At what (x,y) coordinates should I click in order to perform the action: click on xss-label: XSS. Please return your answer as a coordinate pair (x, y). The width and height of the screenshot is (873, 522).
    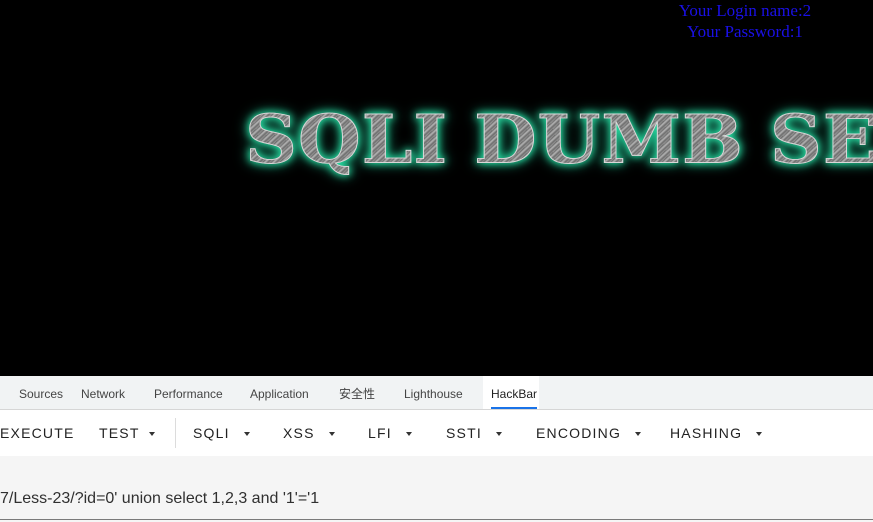
    Looking at the image, I should click on (299, 433).